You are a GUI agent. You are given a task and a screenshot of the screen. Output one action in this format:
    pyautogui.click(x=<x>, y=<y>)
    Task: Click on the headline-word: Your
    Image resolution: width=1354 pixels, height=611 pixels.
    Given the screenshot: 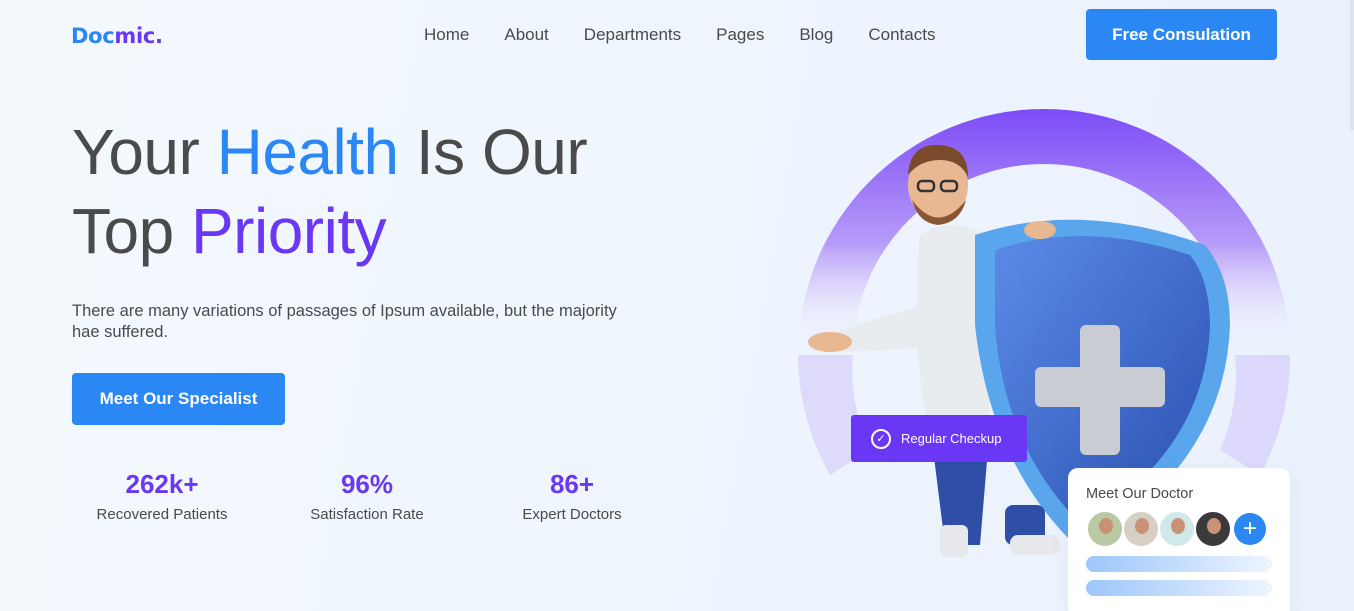 What is the action you would take?
    pyautogui.click(x=144, y=152)
    